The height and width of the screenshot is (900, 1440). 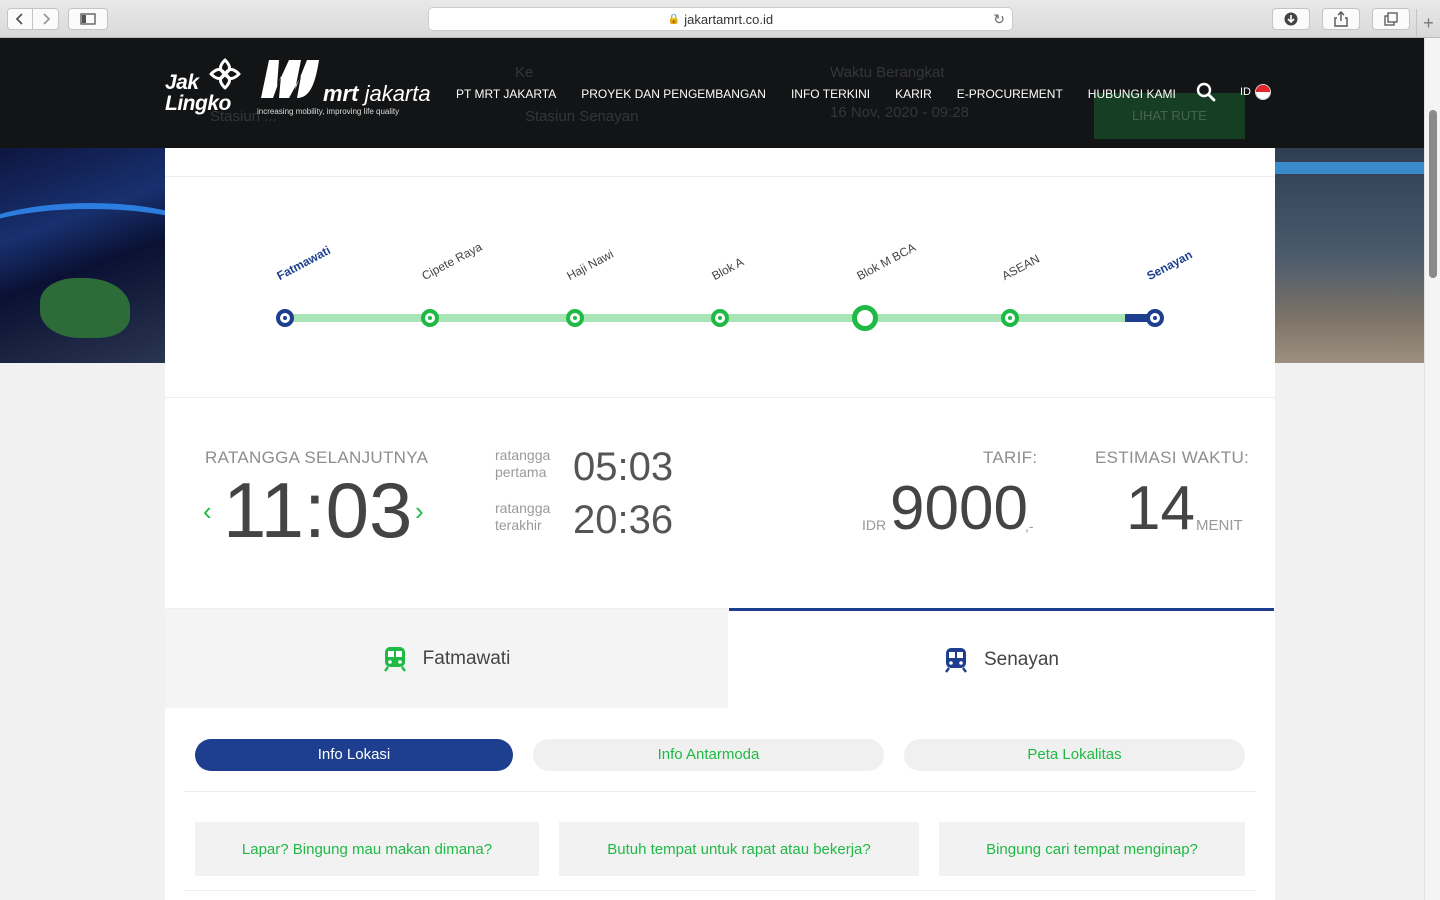 I want to click on menu-item-hubungi-kami: HUBUNGI KAMI, so click(x=1132, y=94).